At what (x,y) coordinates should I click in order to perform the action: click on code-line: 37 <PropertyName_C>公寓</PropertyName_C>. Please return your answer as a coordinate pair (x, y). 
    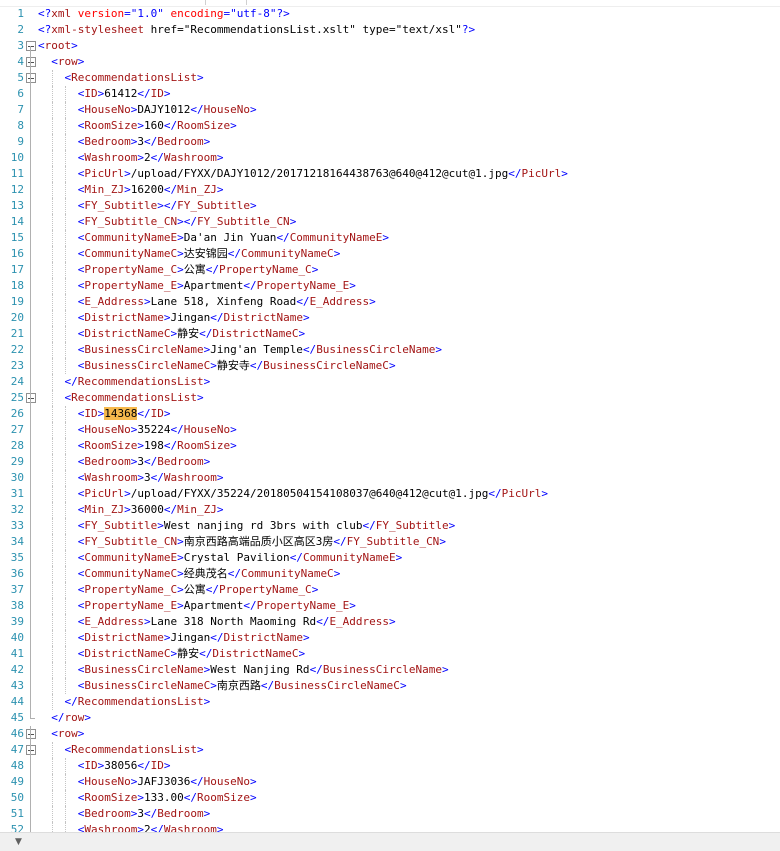
    Looking at the image, I should click on (390, 590).